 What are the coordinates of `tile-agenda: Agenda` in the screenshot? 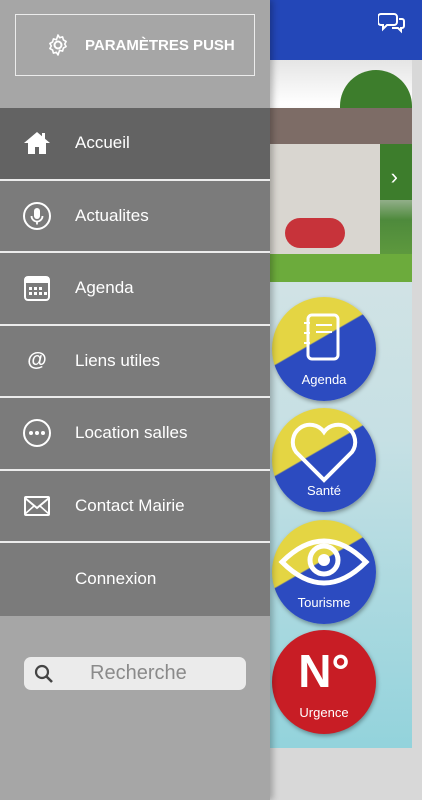 It's located at (324, 349).